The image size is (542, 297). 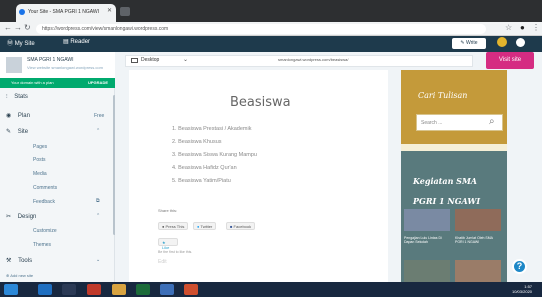 I want to click on profile-icon: ●, so click(x=522, y=27).